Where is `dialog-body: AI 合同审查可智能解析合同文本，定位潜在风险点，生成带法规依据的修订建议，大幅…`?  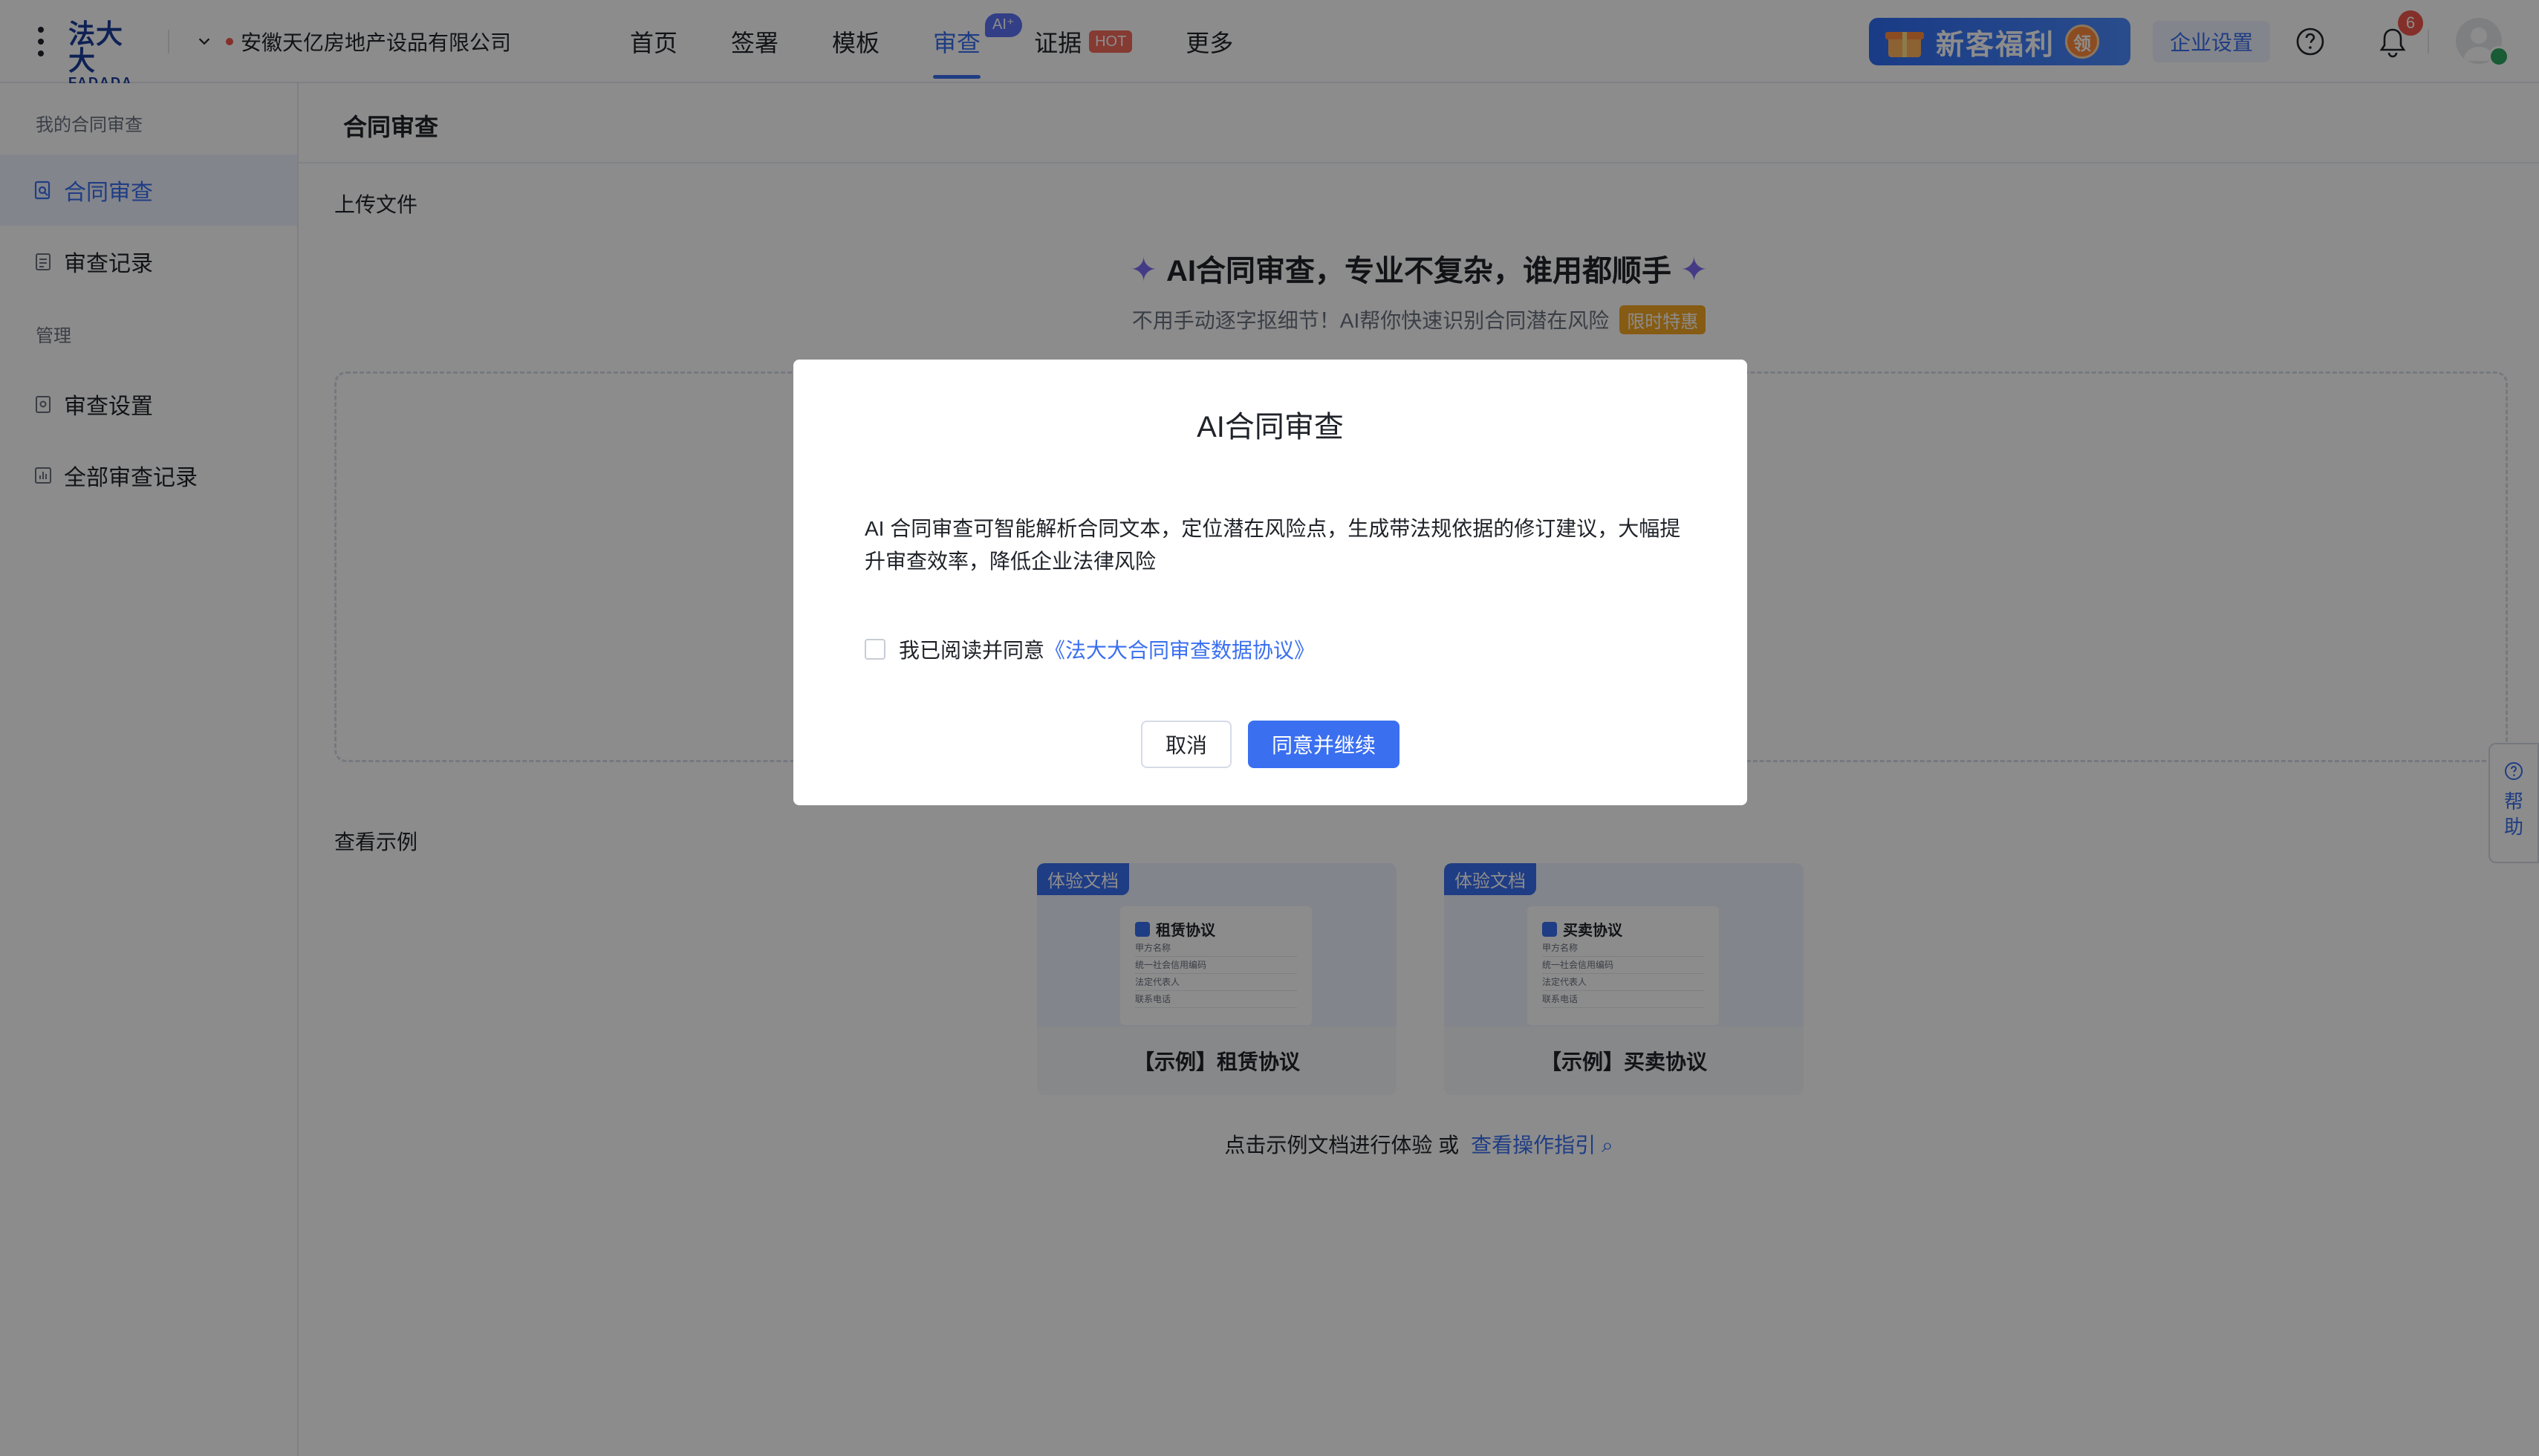 dialog-body: AI 合同审查可智能解析合同文本，定位潜在风险点，生成带法规依据的修订建议，大幅… is located at coordinates (1273, 545).